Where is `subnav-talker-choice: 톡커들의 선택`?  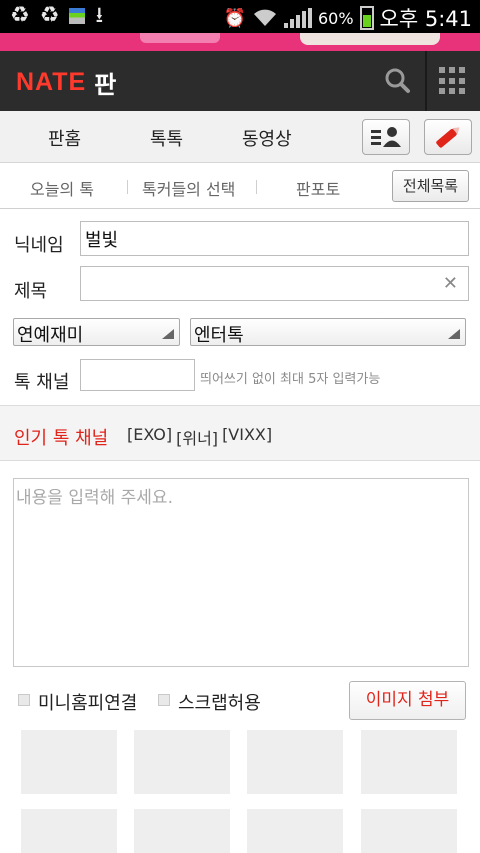
subnav-talker-choice: 톡커들의 선택 is located at coordinates (188, 188).